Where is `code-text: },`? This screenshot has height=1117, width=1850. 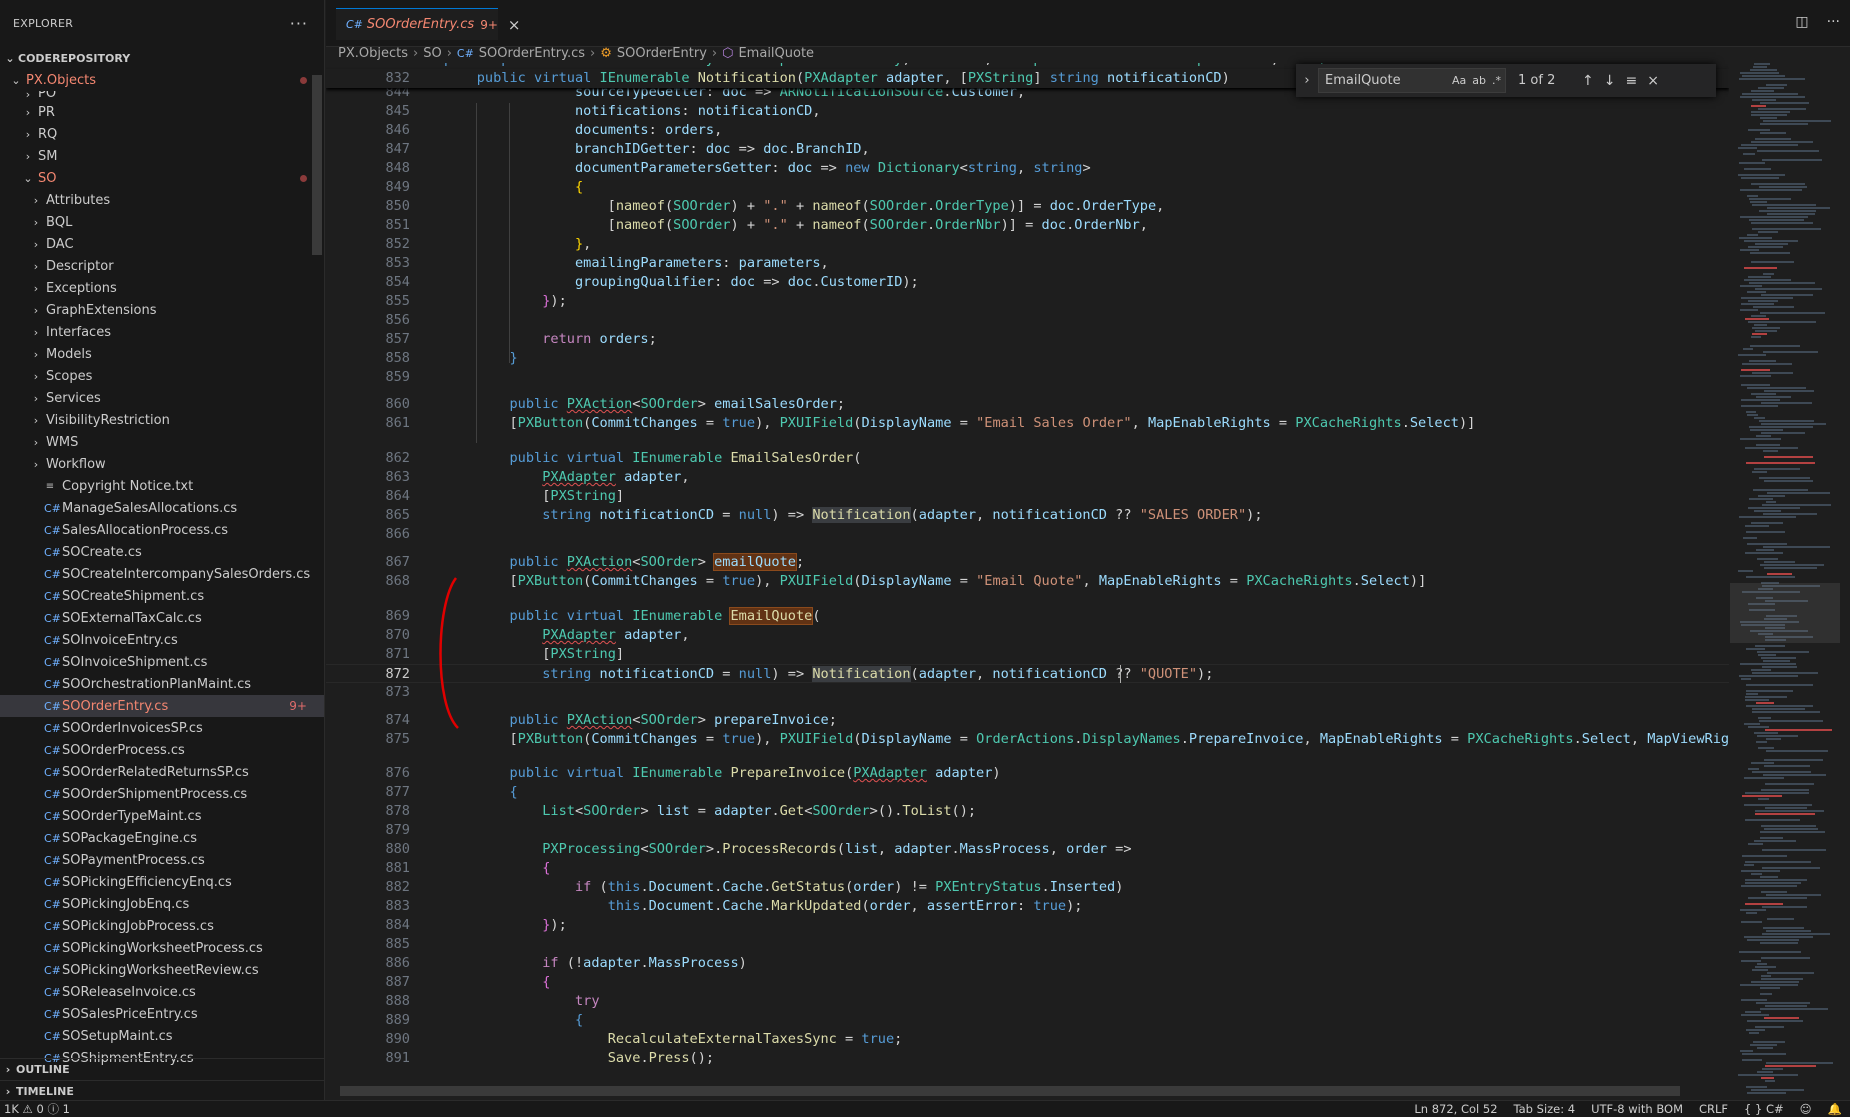 code-text: }, is located at coordinates (517, 244).